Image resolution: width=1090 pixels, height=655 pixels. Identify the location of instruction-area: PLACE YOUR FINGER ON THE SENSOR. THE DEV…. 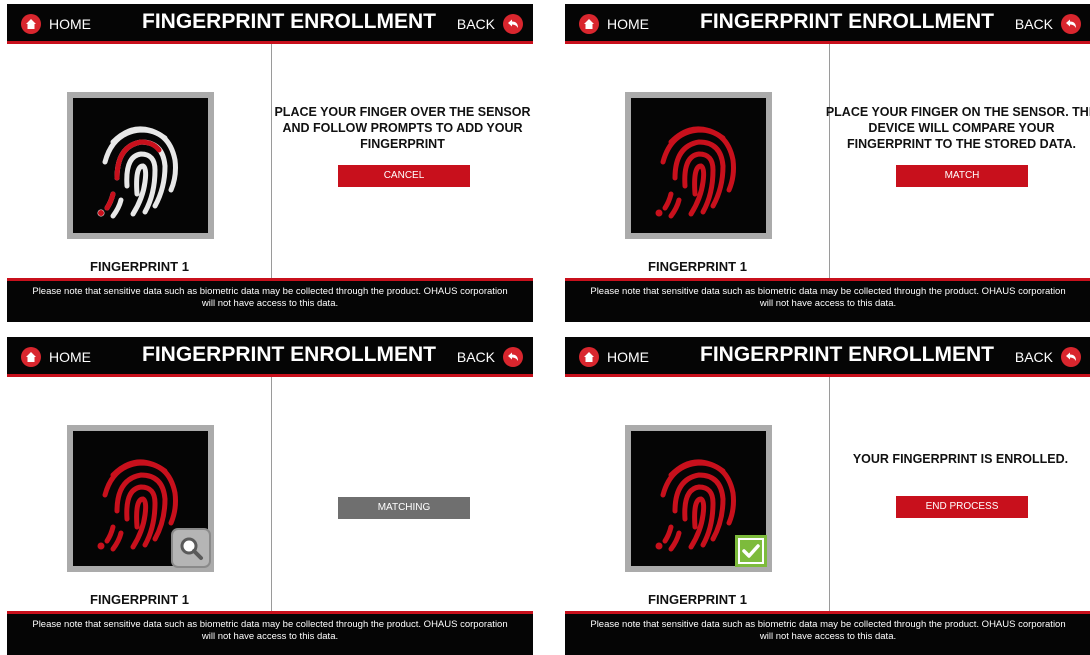
(958, 161).